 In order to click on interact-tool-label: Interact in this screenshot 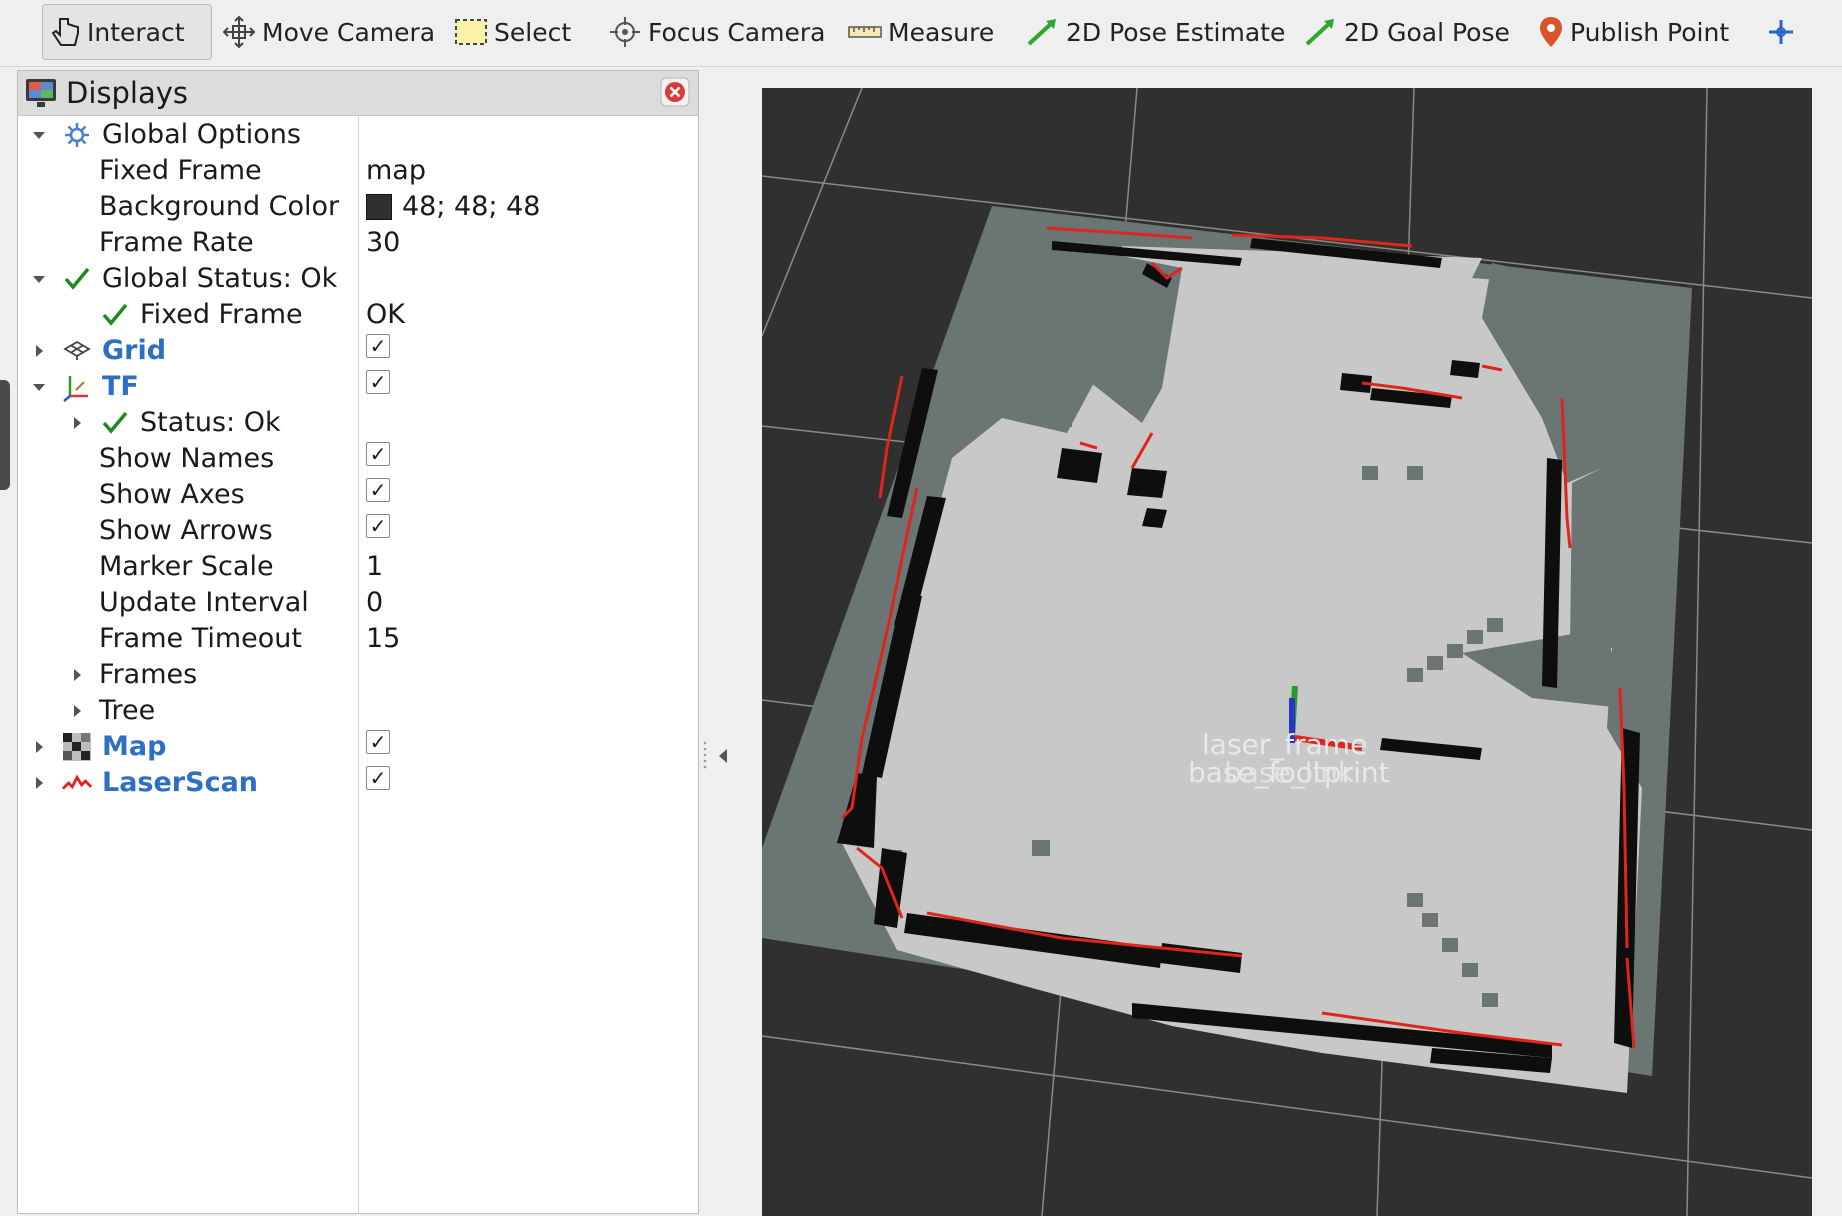, I will do `click(136, 32)`.